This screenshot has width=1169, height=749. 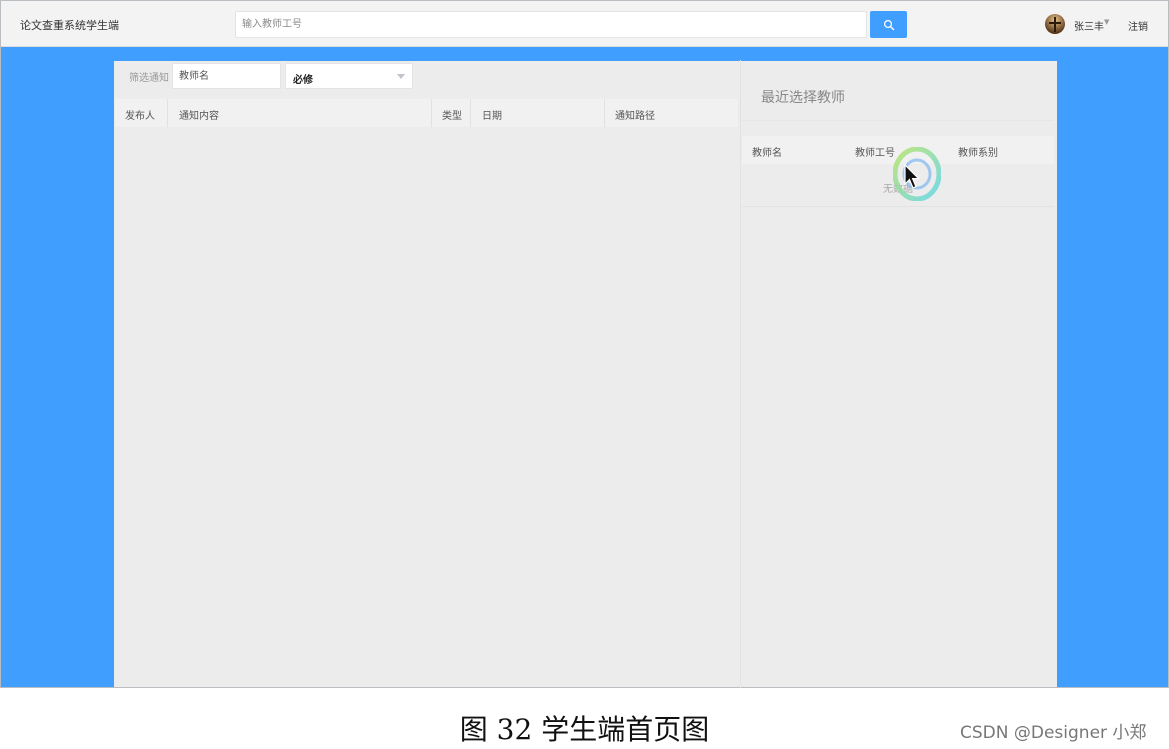 What do you see at coordinates (199, 114) in the screenshot?
I see `column-header-content: 通知内容` at bounding box center [199, 114].